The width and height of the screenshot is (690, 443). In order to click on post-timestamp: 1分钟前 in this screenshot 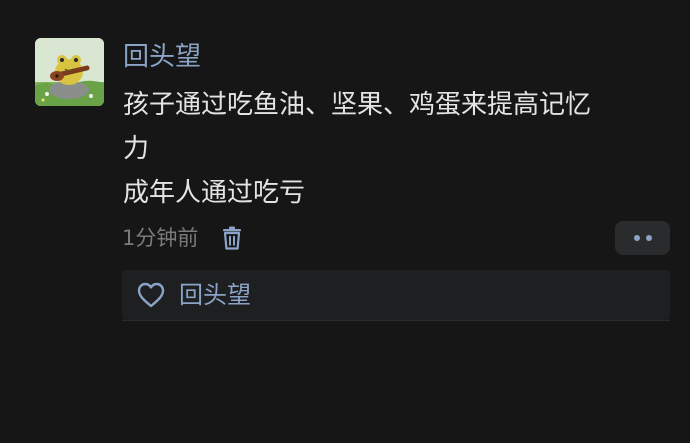, I will do `click(160, 238)`.